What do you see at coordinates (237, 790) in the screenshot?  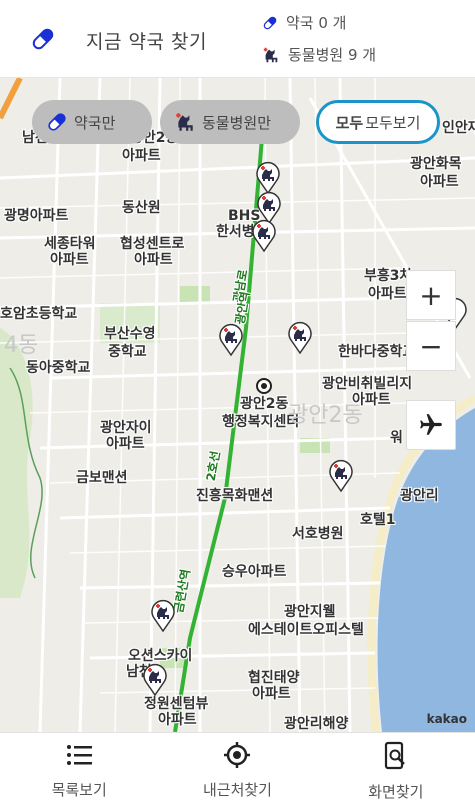 I see `nav-nearby-label: 내근처찾기` at bounding box center [237, 790].